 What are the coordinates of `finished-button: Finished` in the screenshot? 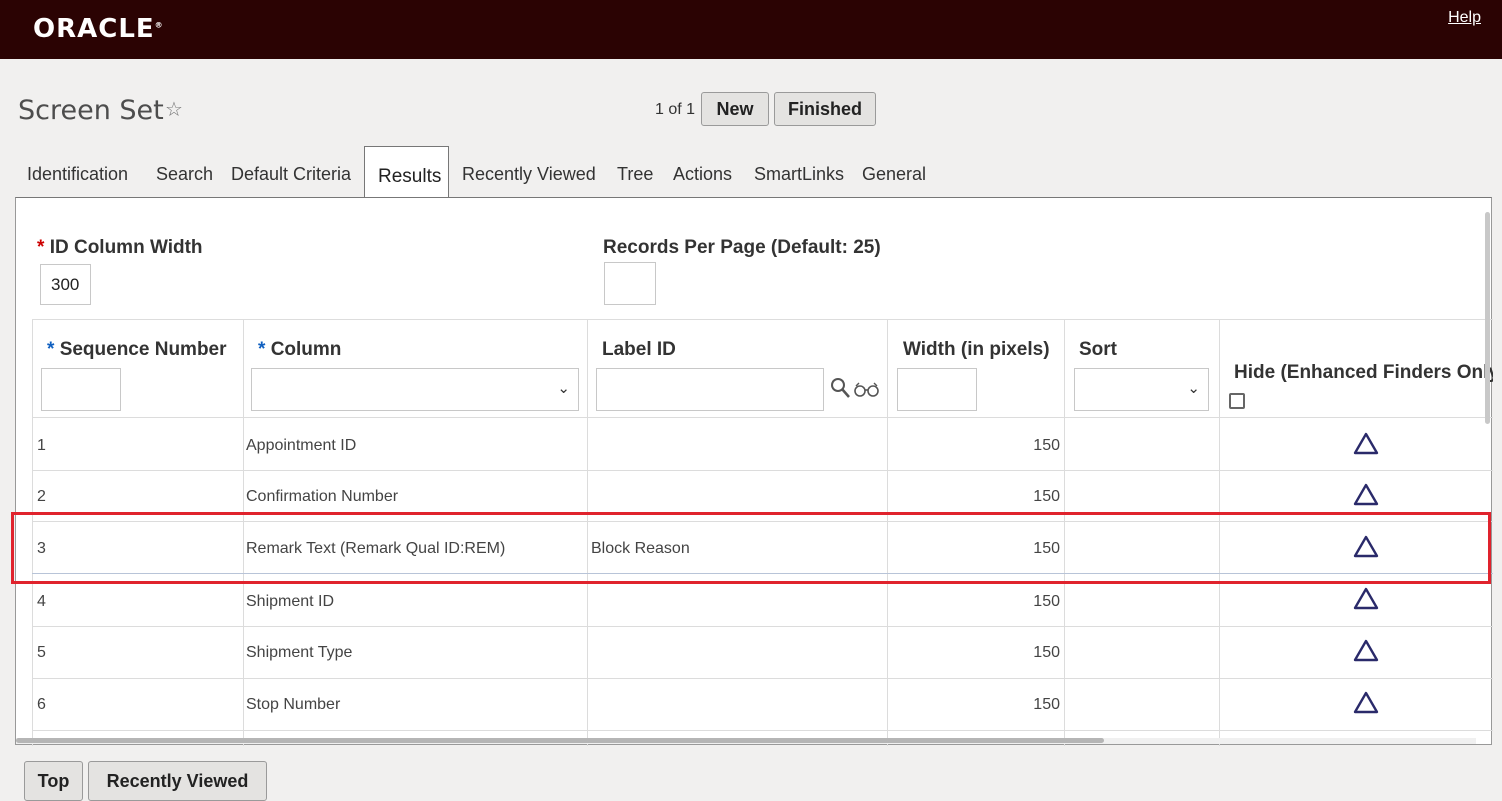 It's located at (825, 109).